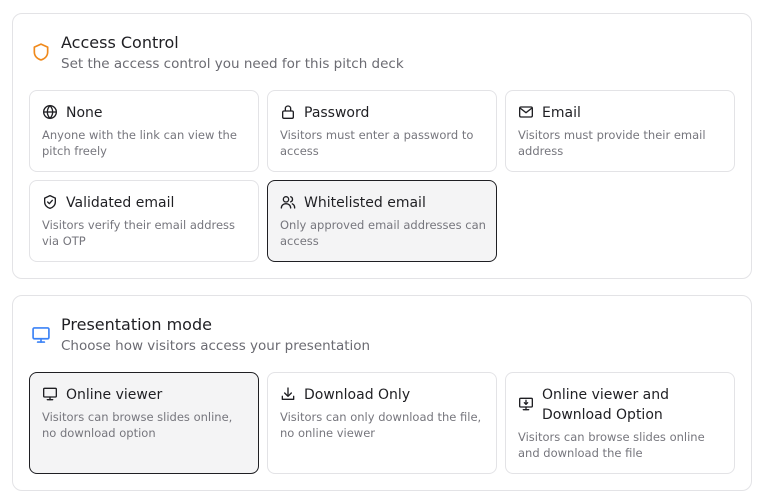 The image size is (768, 502). What do you see at coordinates (365, 203) in the screenshot?
I see `option-title: Whitelisted email` at bounding box center [365, 203].